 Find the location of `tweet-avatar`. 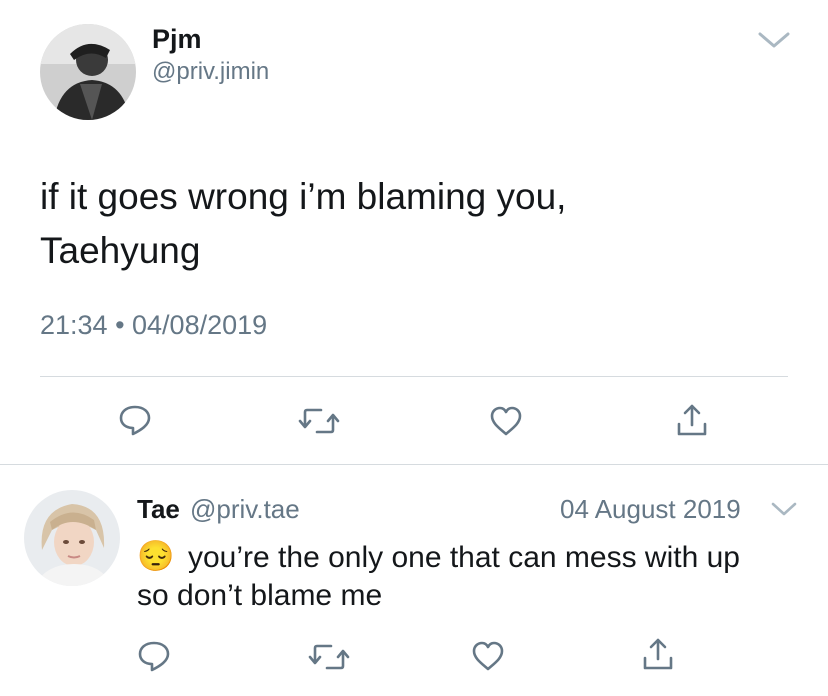

tweet-avatar is located at coordinates (88, 72).